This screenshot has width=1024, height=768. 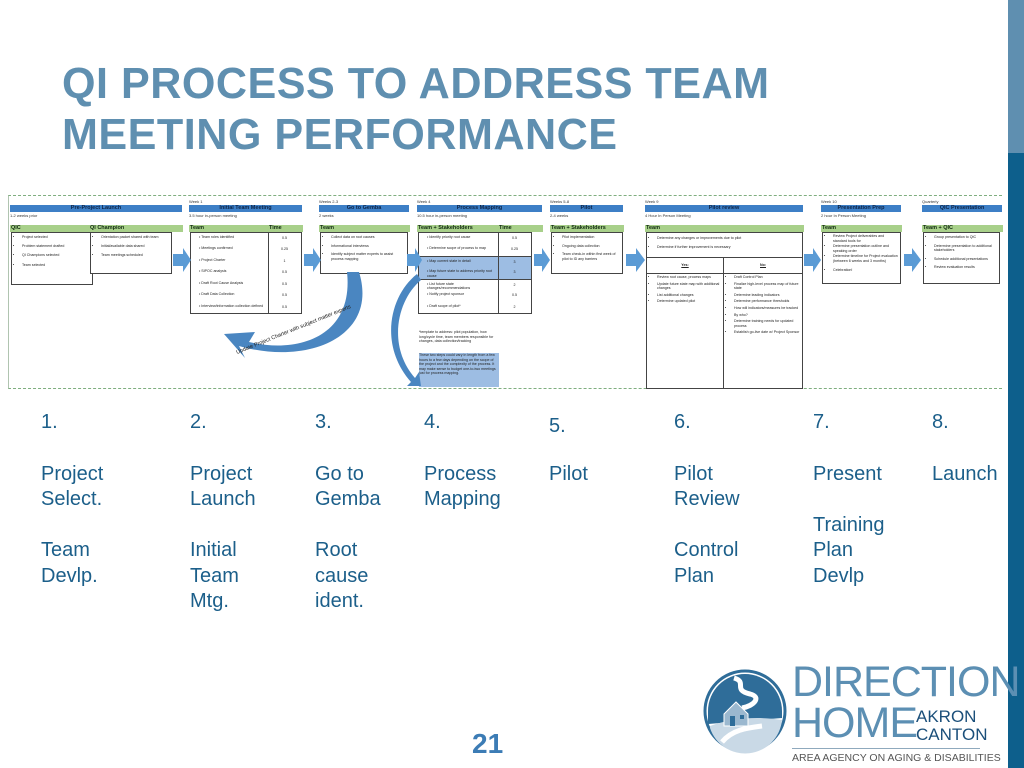 I want to click on step-label-line: Select., so click(x=72, y=499).